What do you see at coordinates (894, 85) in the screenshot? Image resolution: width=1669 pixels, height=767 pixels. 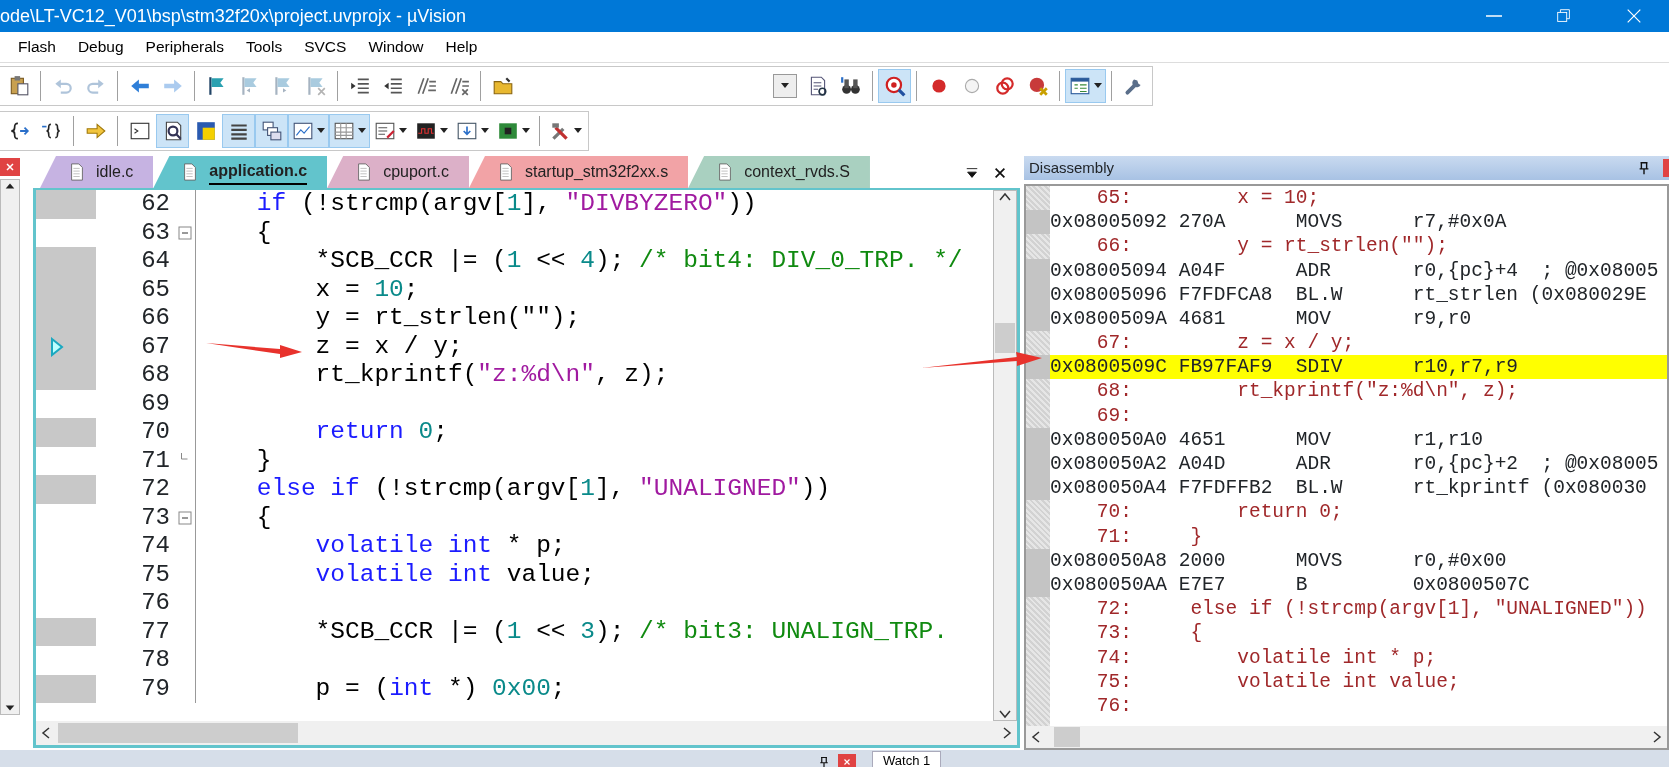 I see `magnifier-icon` at bounding box center [894, 85].